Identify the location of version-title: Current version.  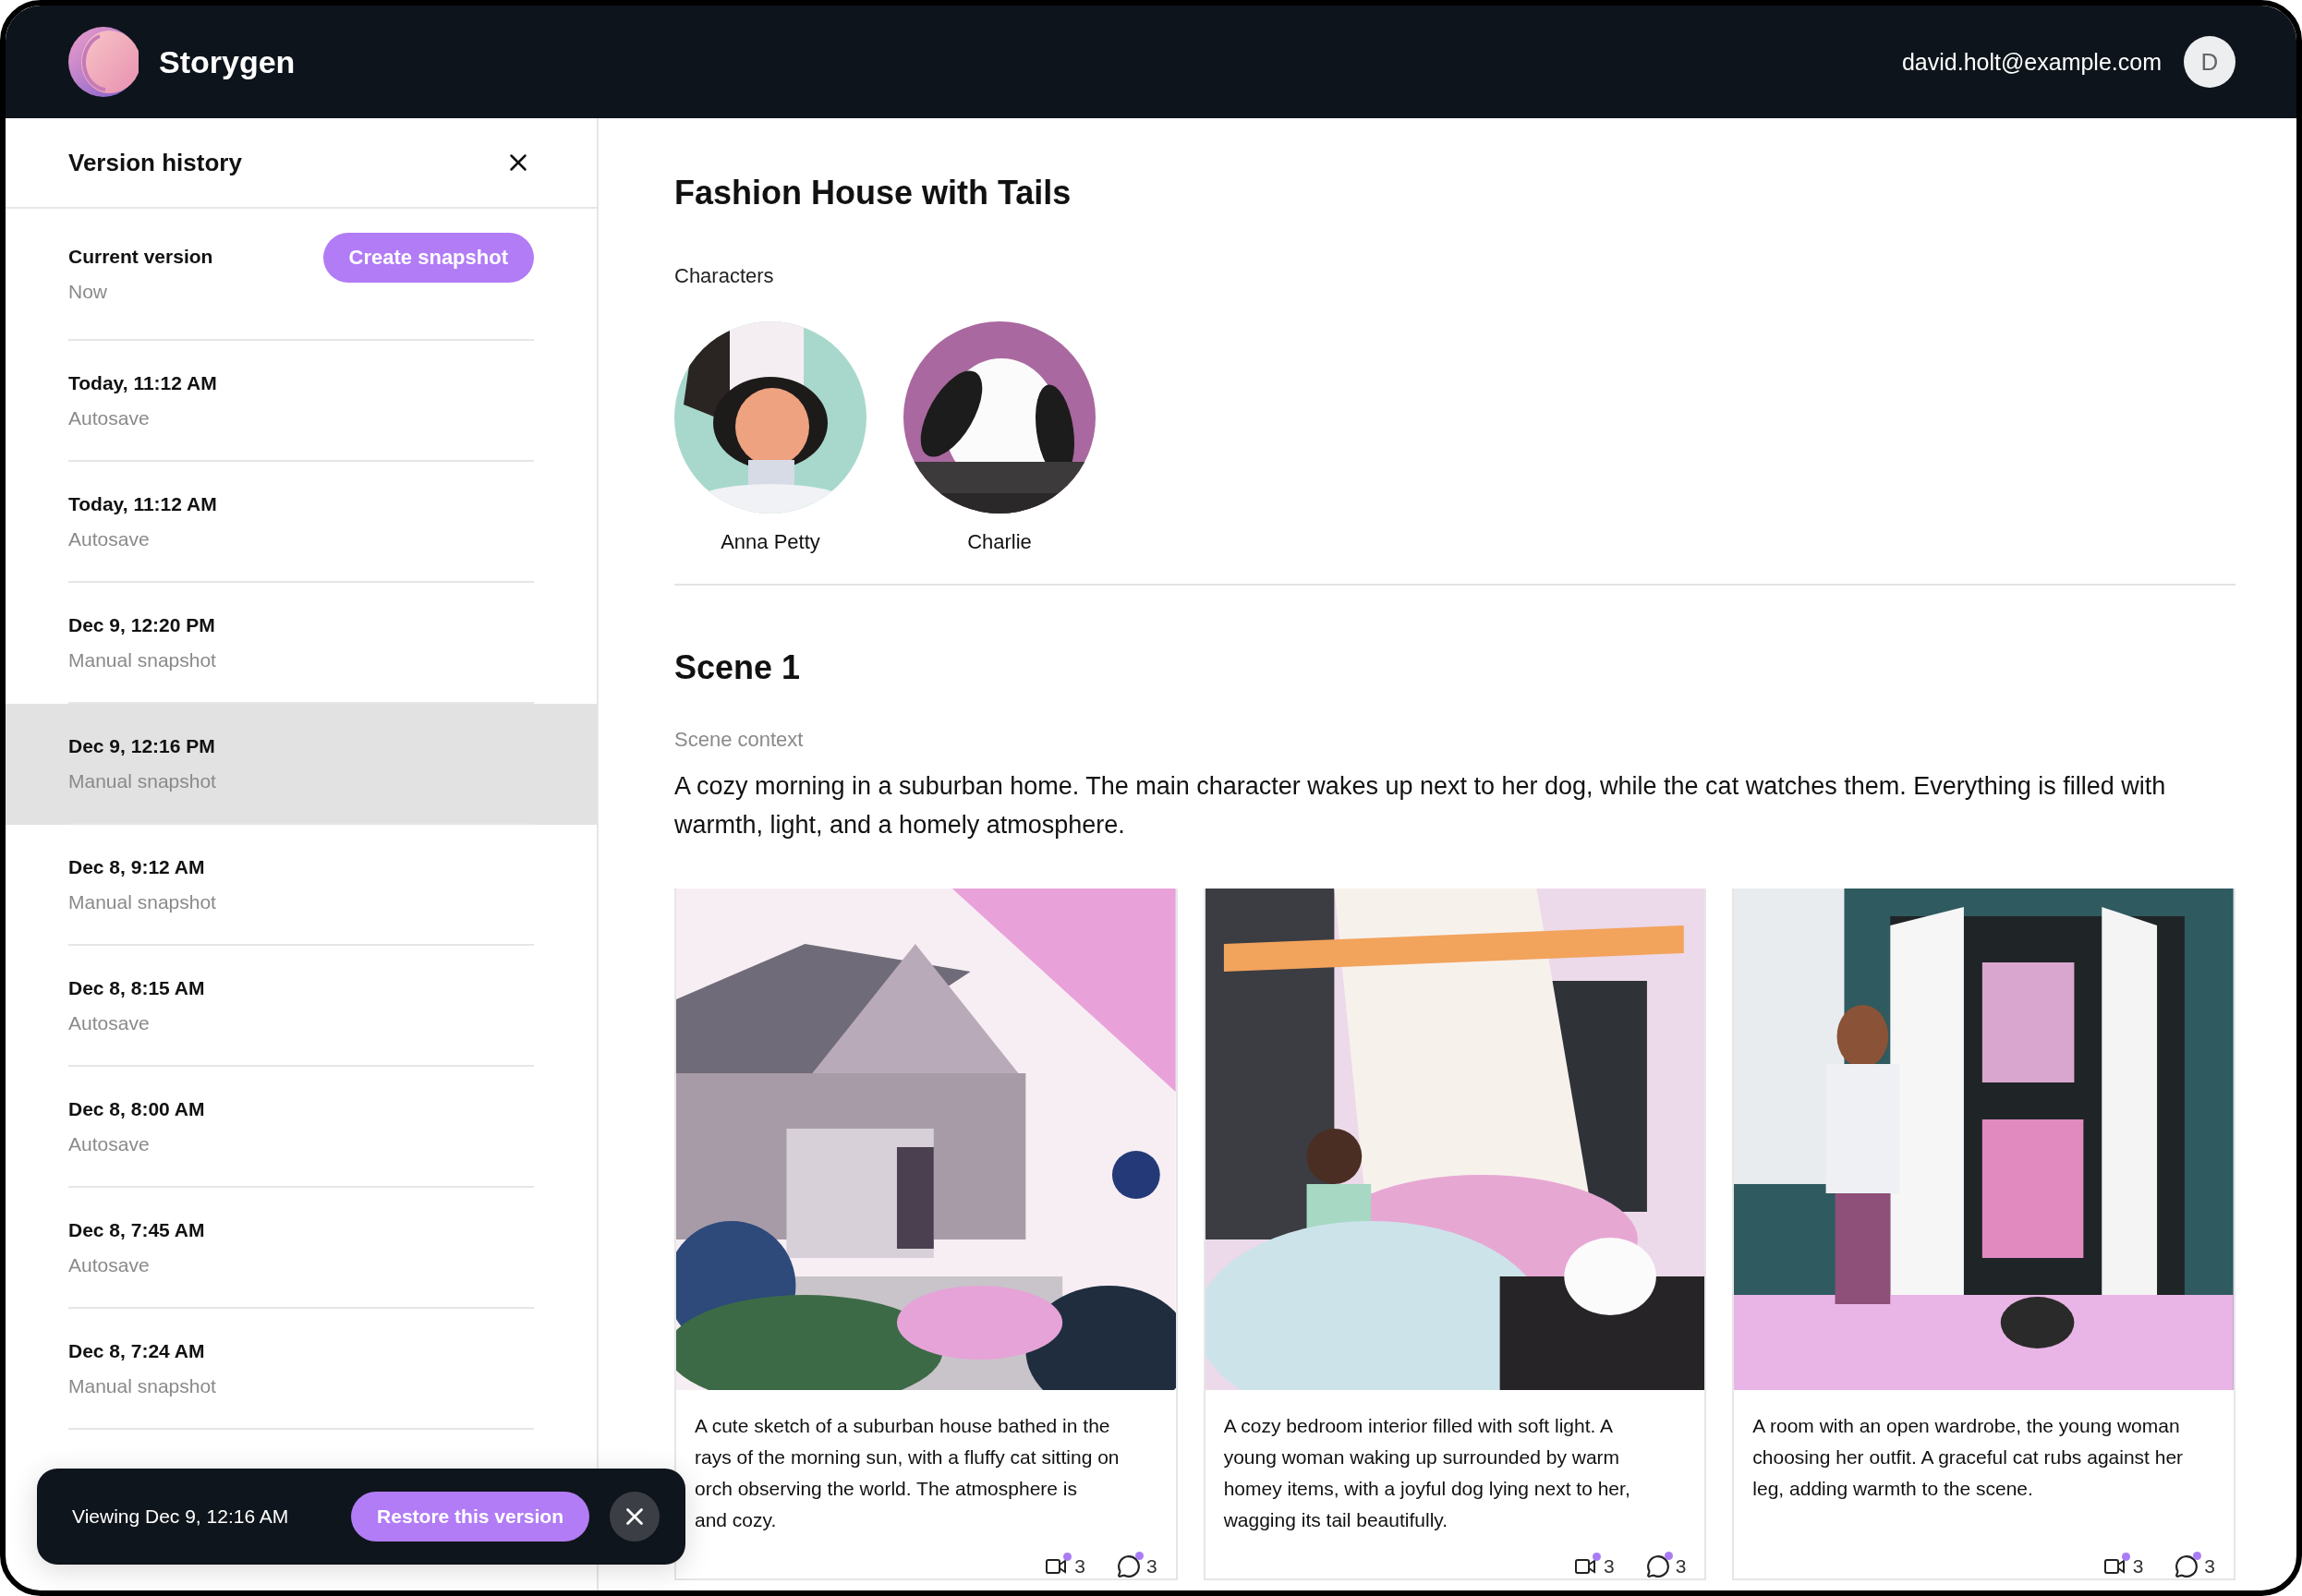
(141, 256).